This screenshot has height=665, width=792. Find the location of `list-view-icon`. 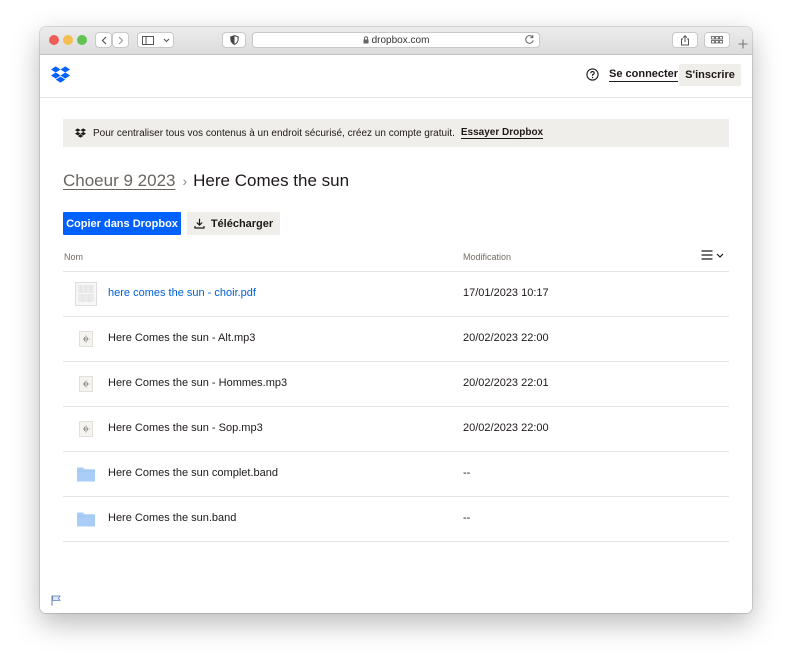

list-view-icon is located at coordinates (707, 255).